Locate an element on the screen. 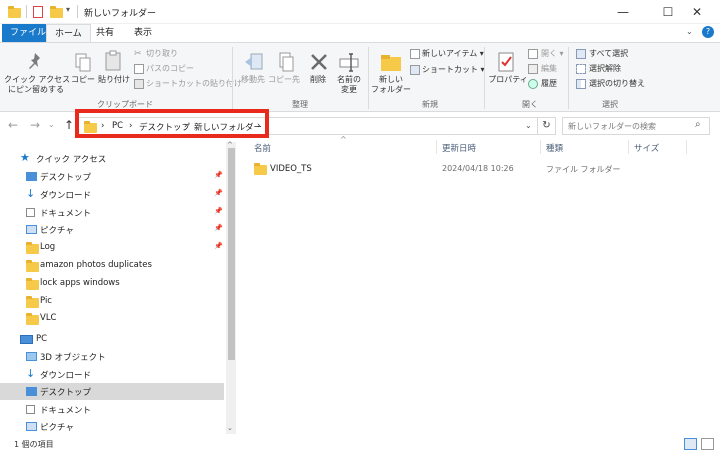 The width and height of the screenshot is (720, 454). new-folder-icon is located at coordinates (56, 12).